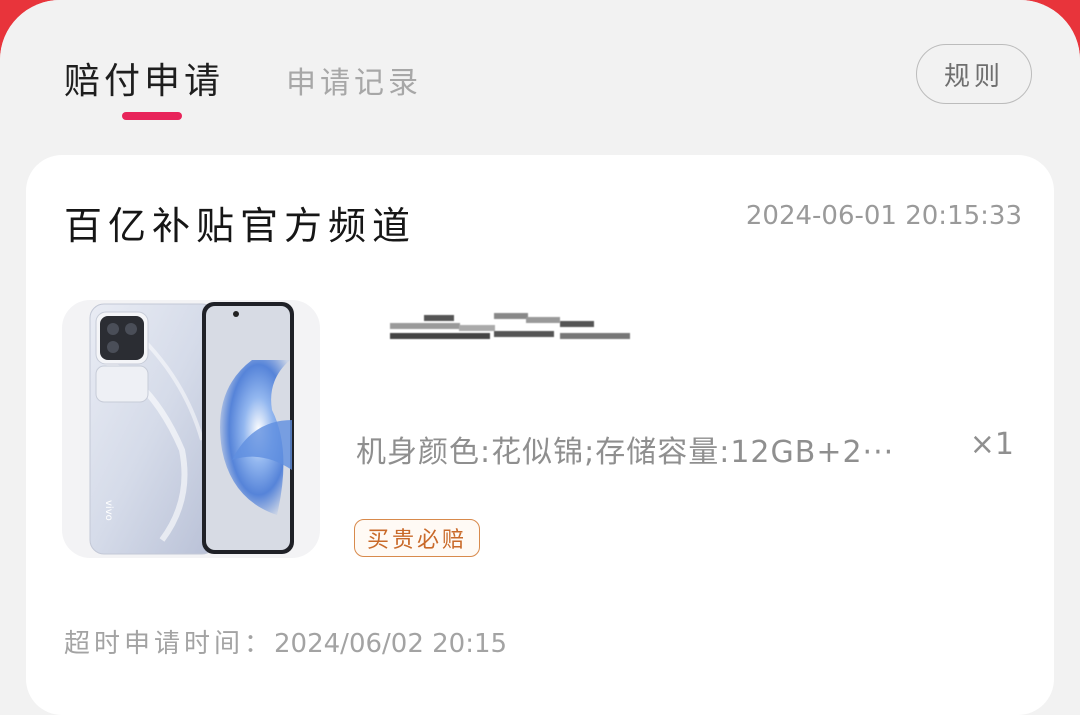 The image size is (1080, 715). What do you see at coordinates (152, 116) in the screenshot?
I see `active-tab-indicator` at bounding box center [152, 116].